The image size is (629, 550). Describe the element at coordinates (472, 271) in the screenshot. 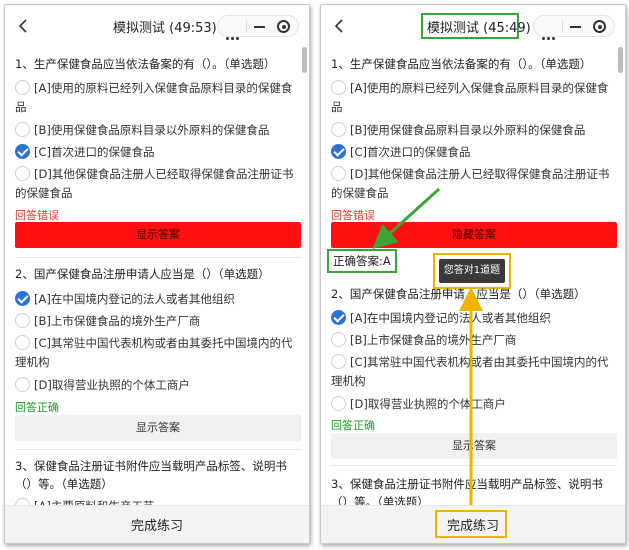

I see `toast-message: 您答对1道题` at that location.